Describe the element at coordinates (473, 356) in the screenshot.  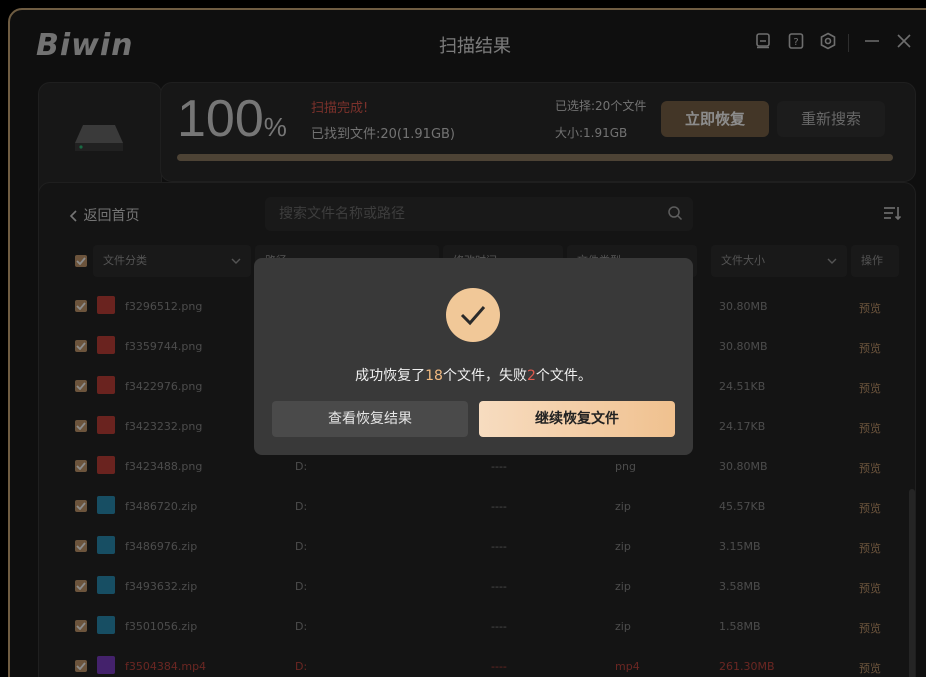
I see `recovery-result-dialog: 成功恢复了18个文件，失败2个文件。 查看恢复结果 继续恢复文件` at that location.